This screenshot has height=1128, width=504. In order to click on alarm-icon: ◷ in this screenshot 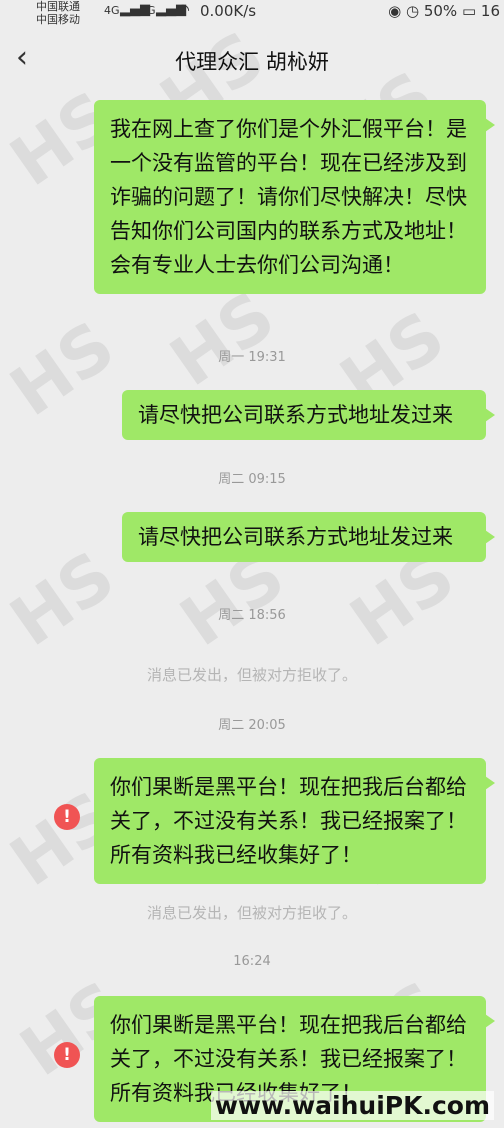, I will do `click(412, 11)`.